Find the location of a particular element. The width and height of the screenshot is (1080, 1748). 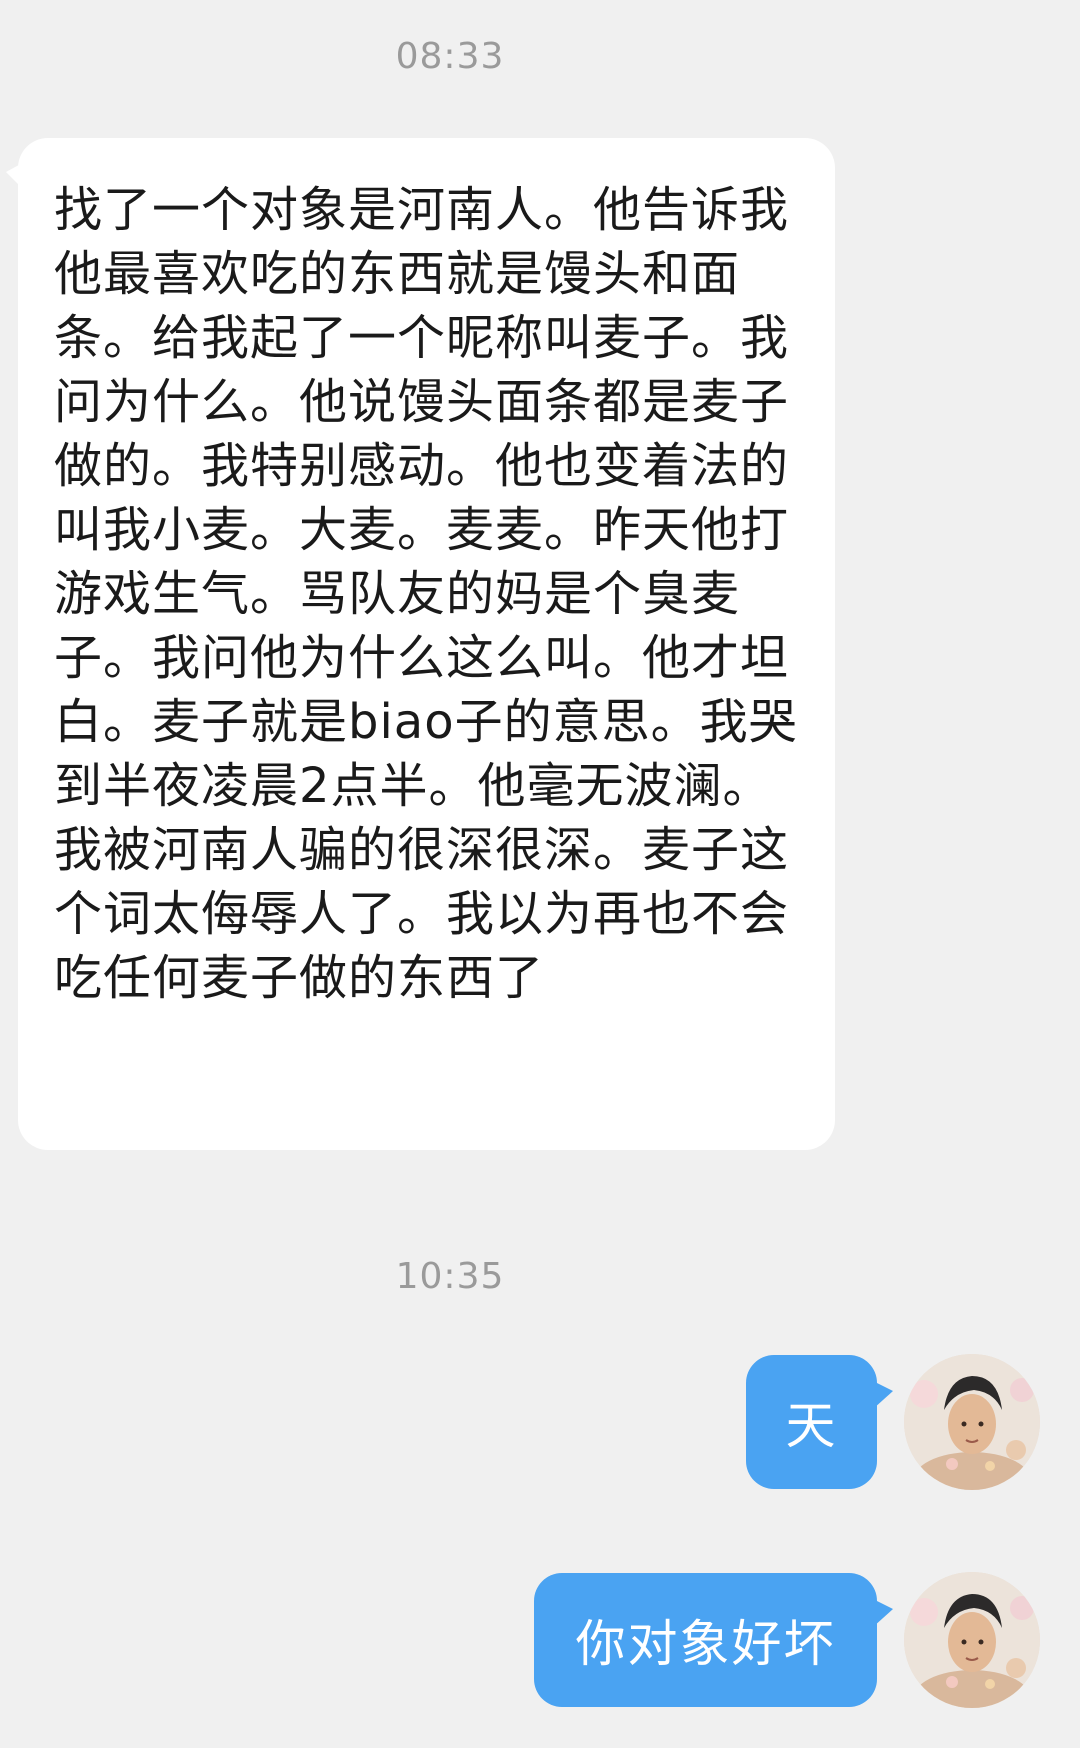

outgoing-message-text: 天 is located at coordinates (811, 1426).